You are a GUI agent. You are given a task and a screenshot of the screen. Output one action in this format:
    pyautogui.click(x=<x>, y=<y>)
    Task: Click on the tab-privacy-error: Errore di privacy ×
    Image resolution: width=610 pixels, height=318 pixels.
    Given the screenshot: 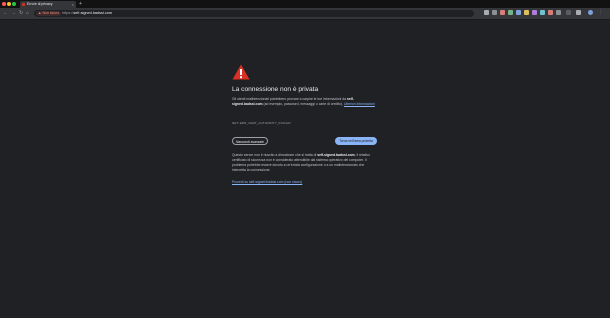 What is the action you would take?
    pyautogui.click(x=48, y=4)
    